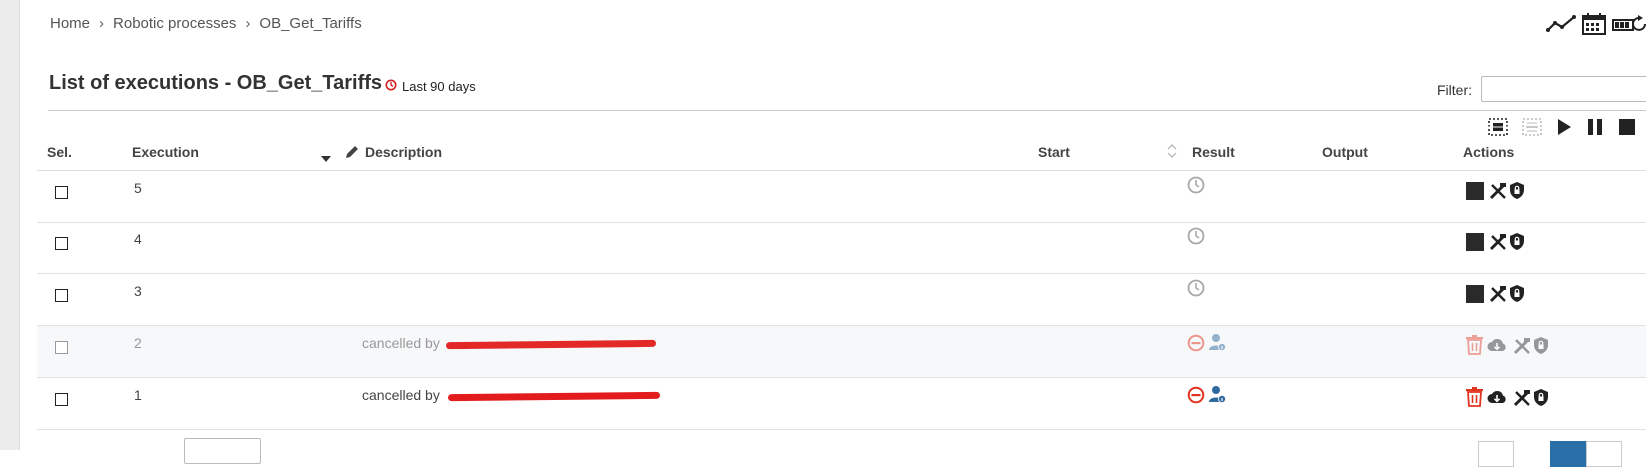  Describe the element at coordinates (1604, 454) in the screenshot. I see `pager-next` at that location.